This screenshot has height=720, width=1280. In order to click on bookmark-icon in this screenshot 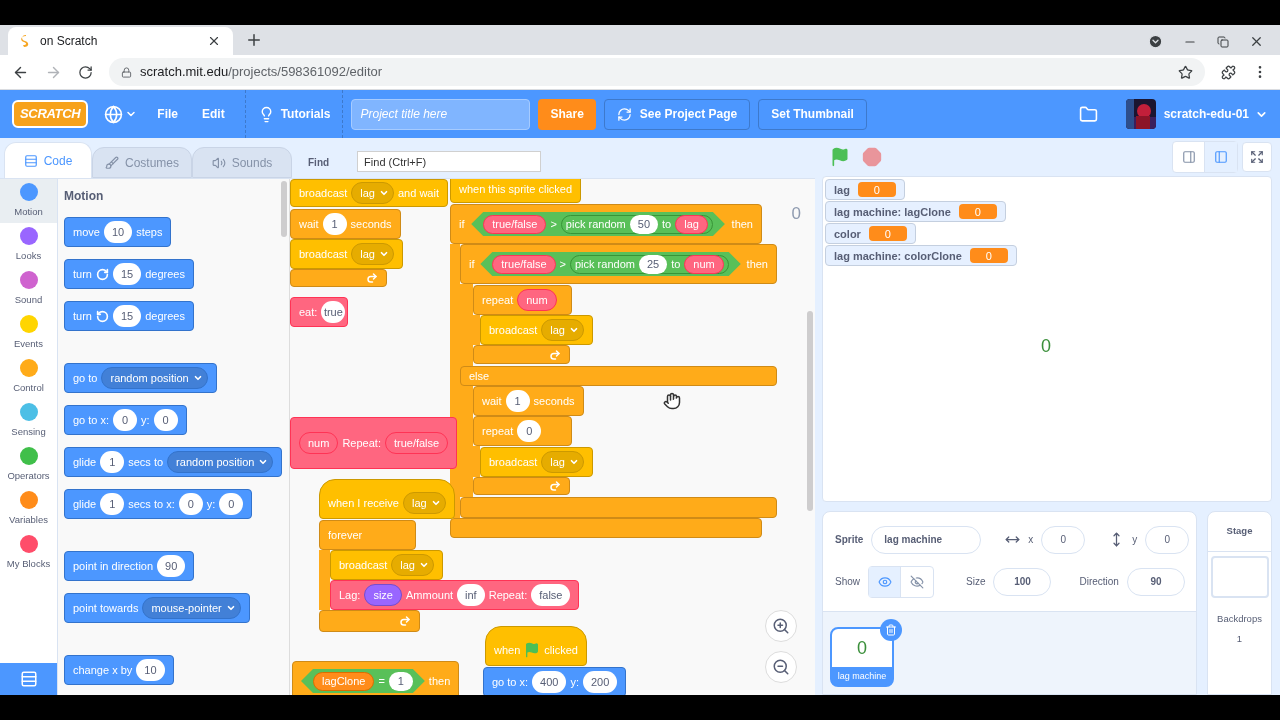, I will do `click(1185, 72)`.